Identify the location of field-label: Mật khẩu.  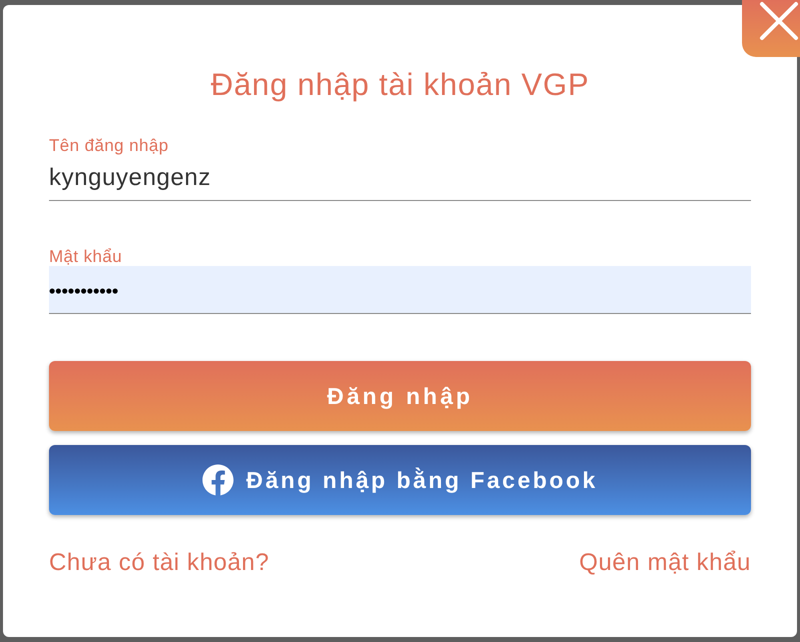
(85, 256).